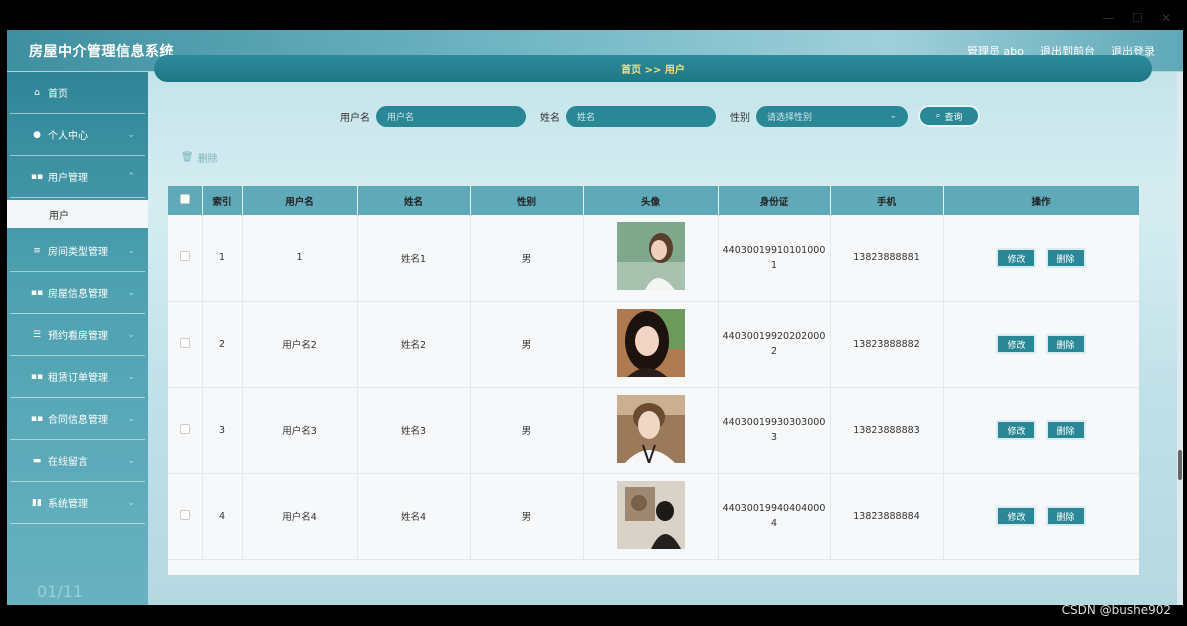  I want to click on id-card-line2: 3, so click(774, 437).